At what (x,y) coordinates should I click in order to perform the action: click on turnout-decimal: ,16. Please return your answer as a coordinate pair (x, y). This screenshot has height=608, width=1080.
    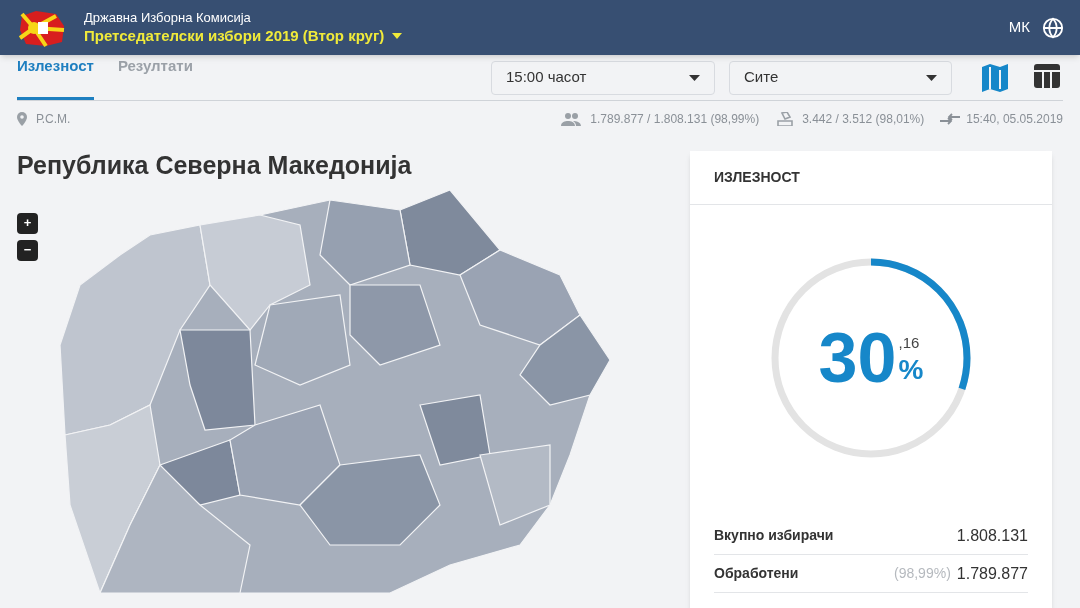
    Looking at the image, I should click on (909, 342).